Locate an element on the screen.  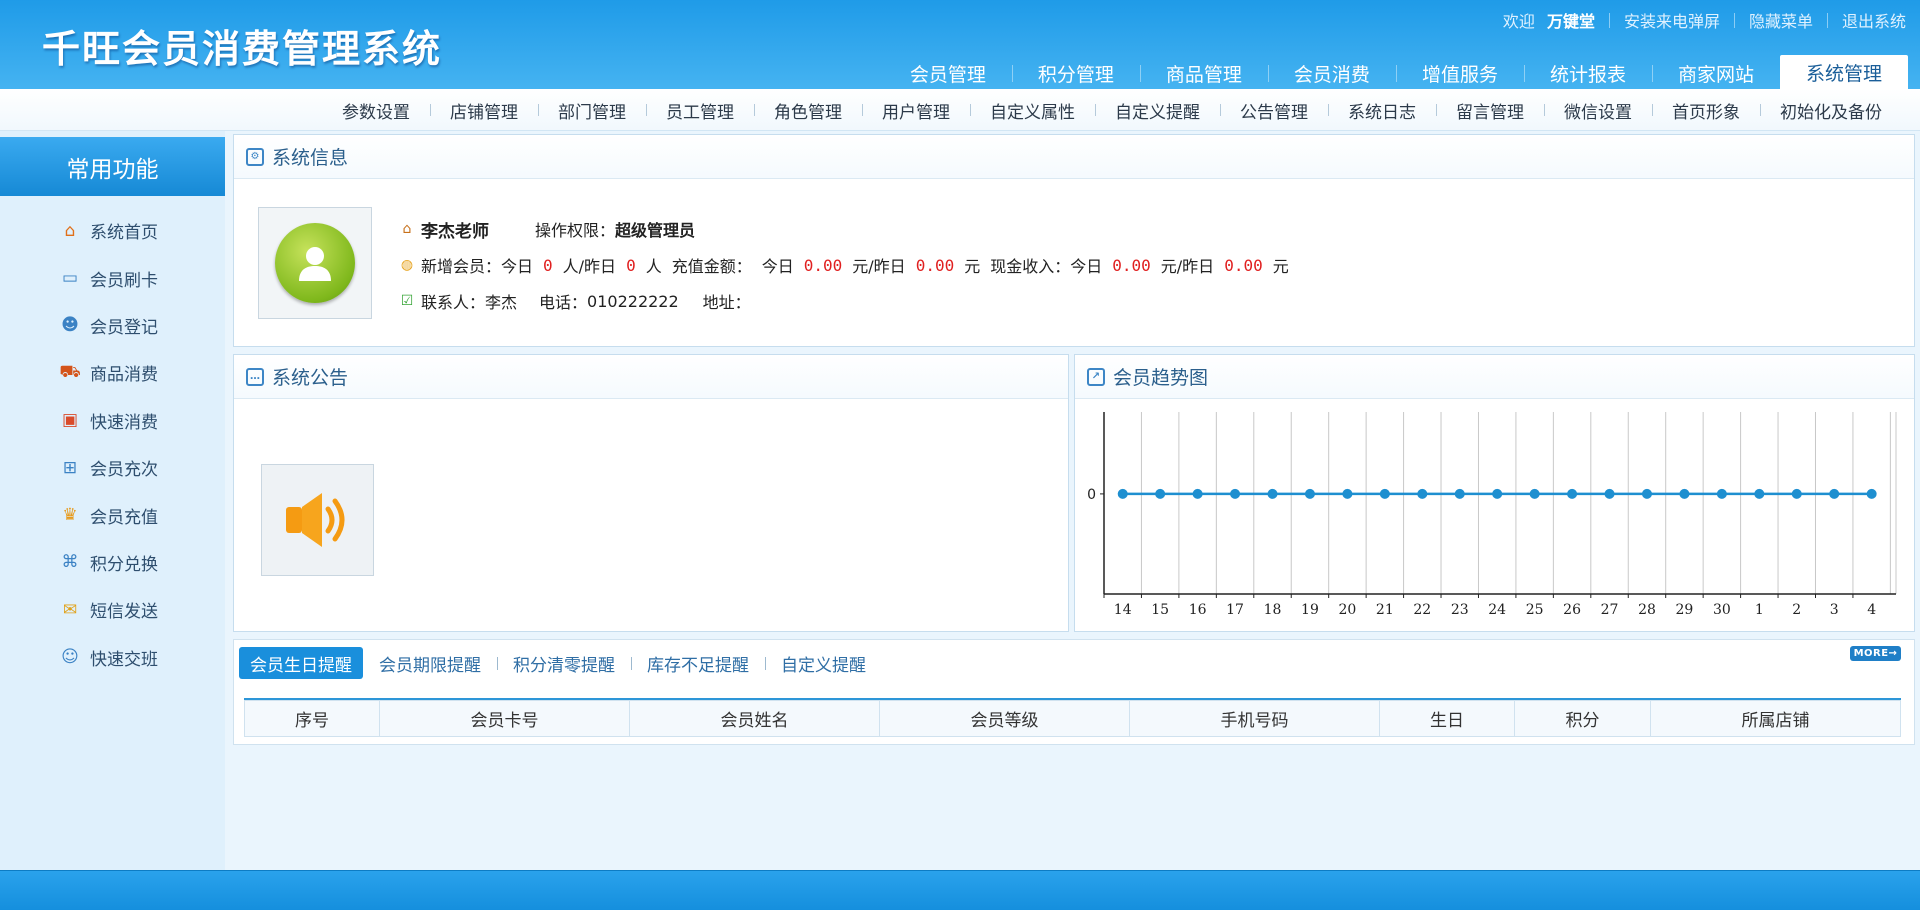
chart-icon: ▣ is located at coordinates (70, 420).